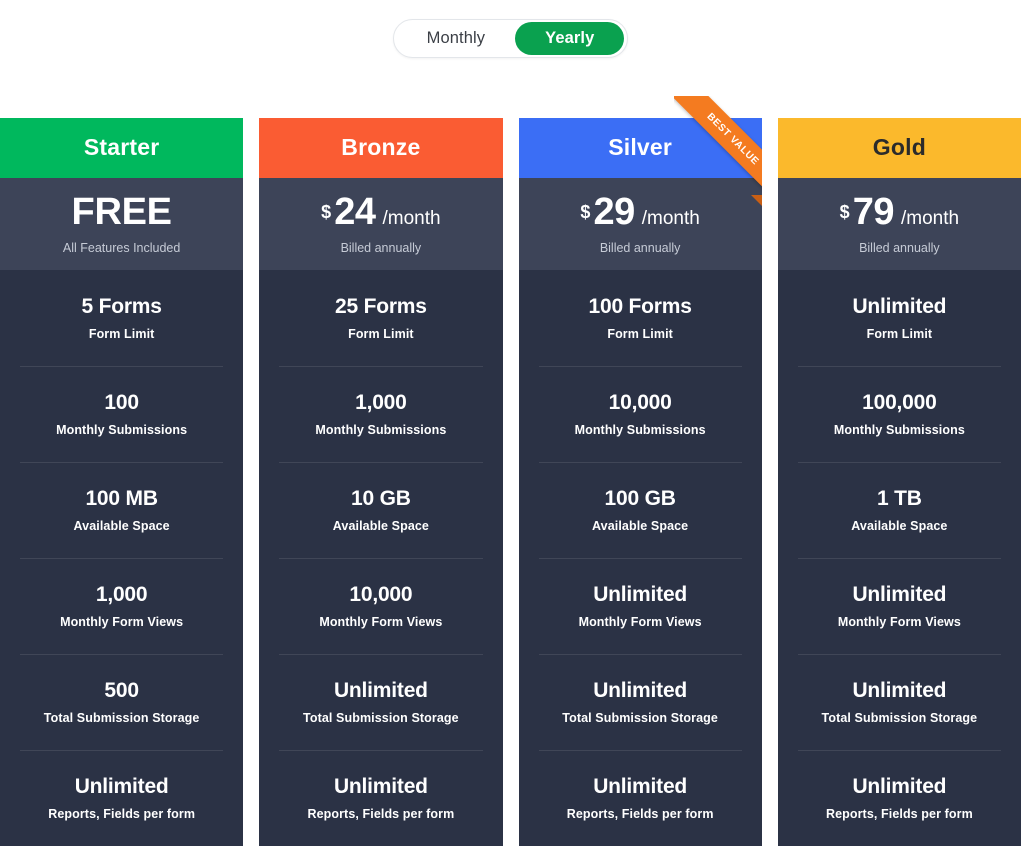 The width and height of the screenshot is (1021, 846). I want to click on feature-row: Unlimited Form Limit, so click(899, 318).